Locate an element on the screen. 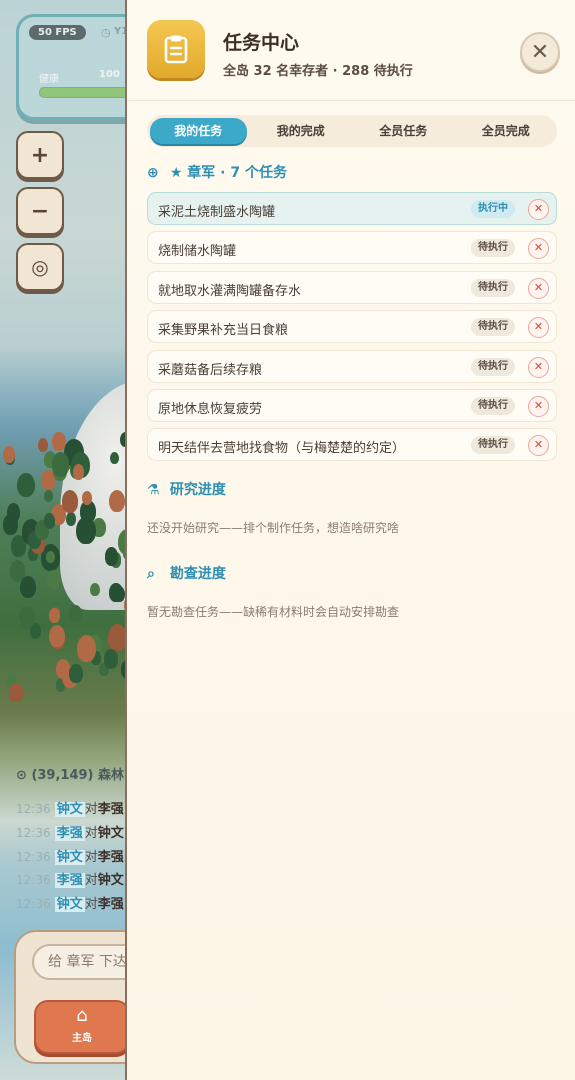  task-item: 采蘑菇备后续存粮 待执行 ✕ is located at coordinates (352, 366).